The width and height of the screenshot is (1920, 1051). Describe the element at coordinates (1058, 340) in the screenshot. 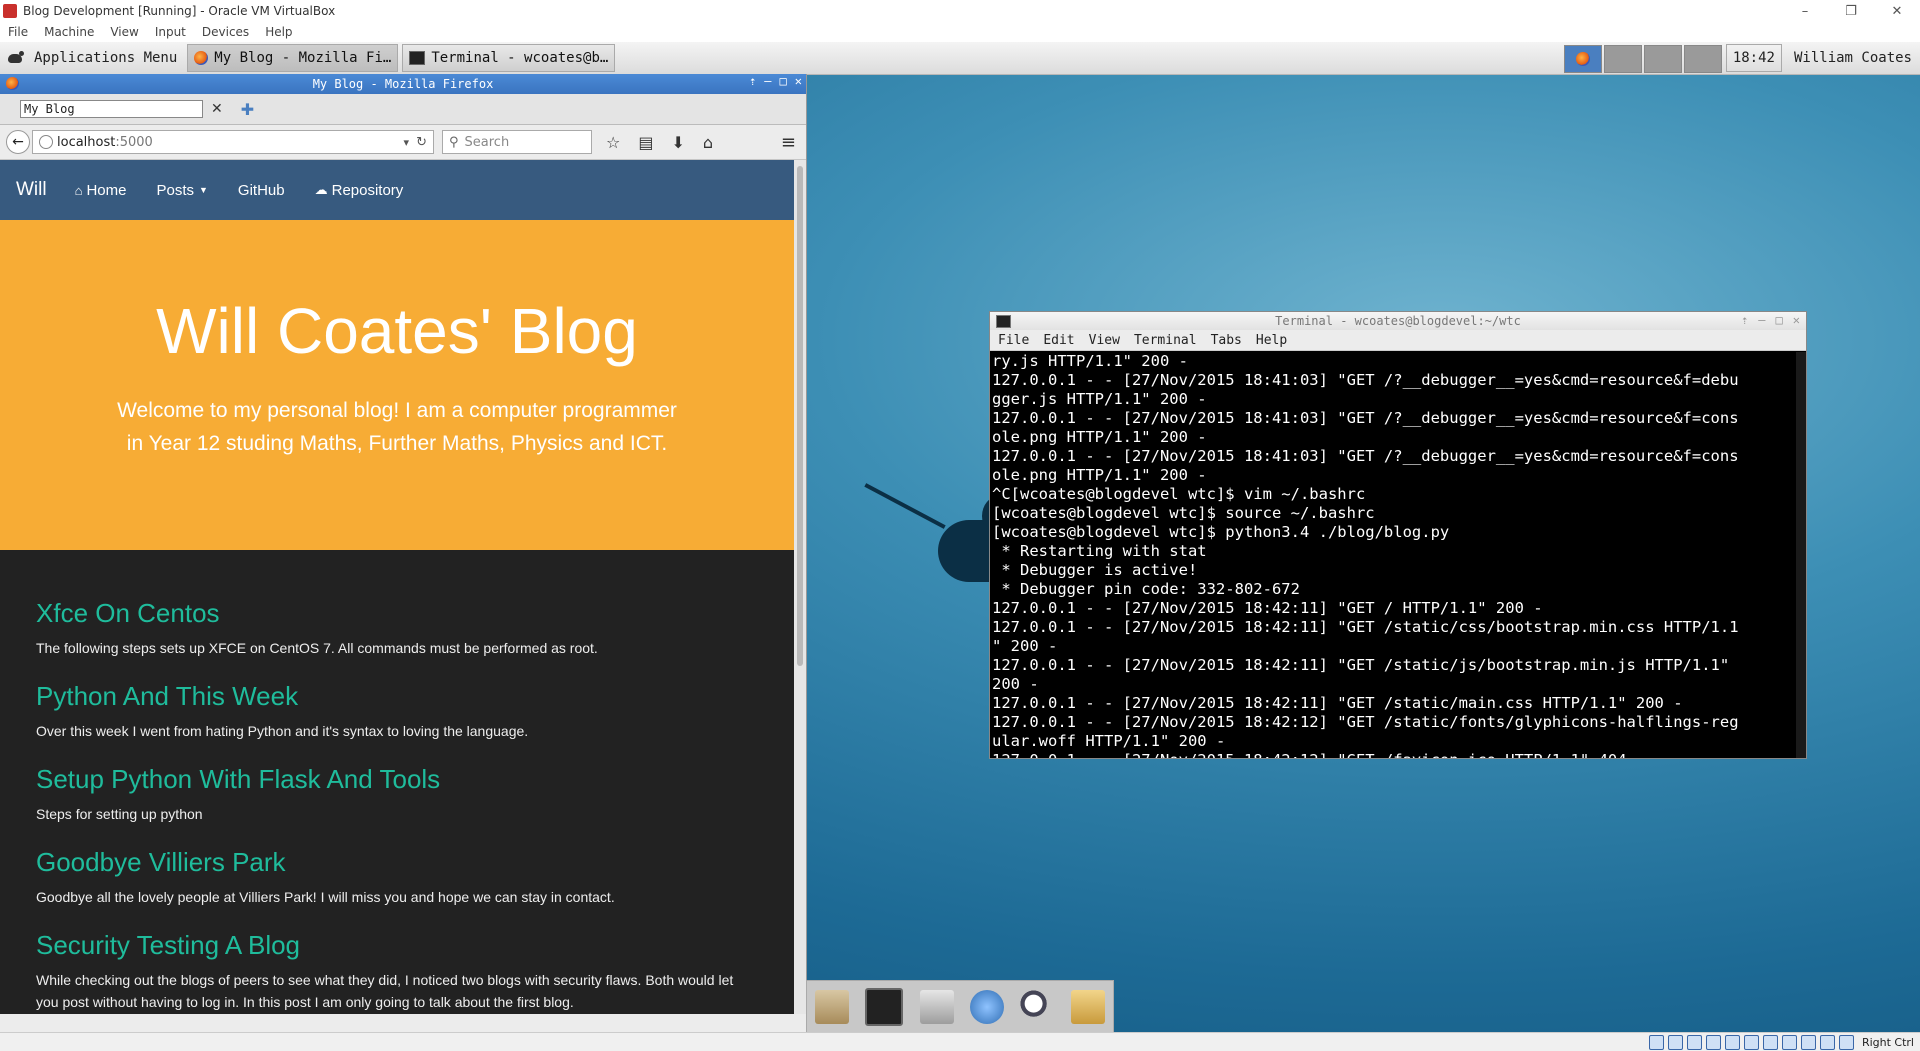

I see `menu-edit: Edit` at that location.